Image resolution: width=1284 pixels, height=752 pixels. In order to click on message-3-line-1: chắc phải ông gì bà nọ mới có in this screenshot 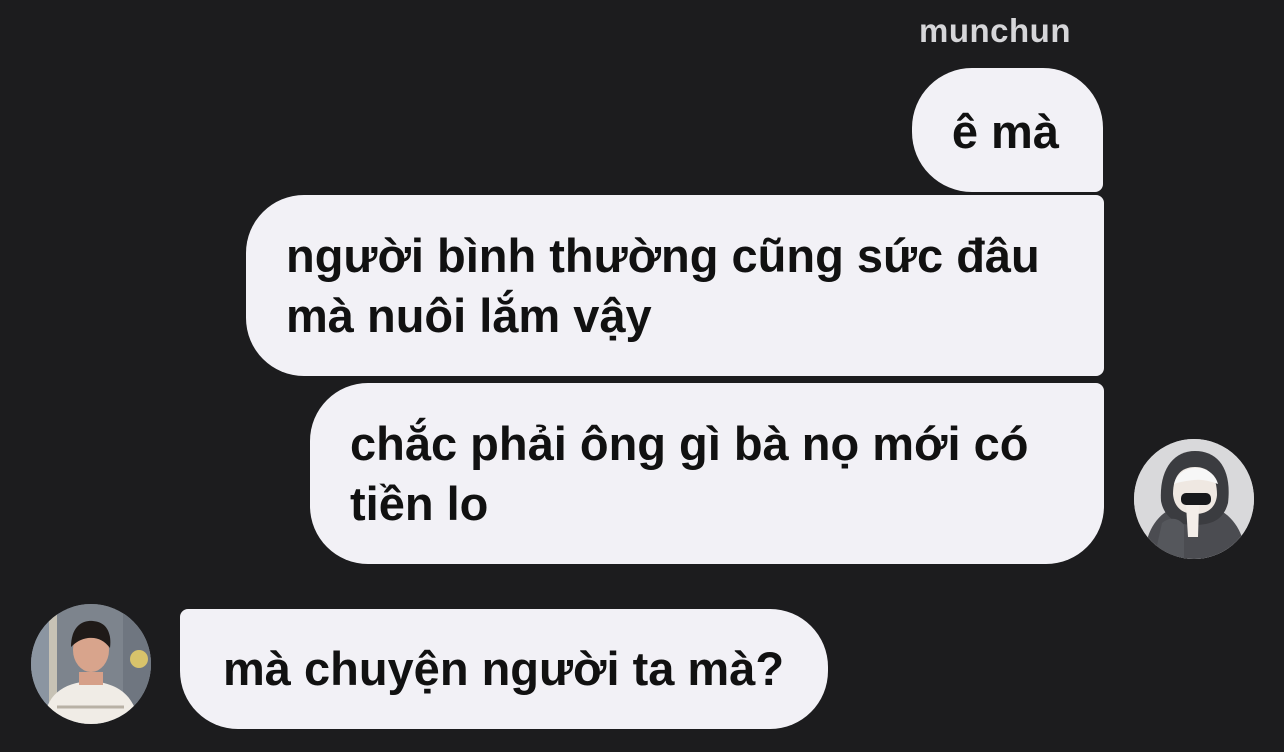, I will do `click(689, 443)`.